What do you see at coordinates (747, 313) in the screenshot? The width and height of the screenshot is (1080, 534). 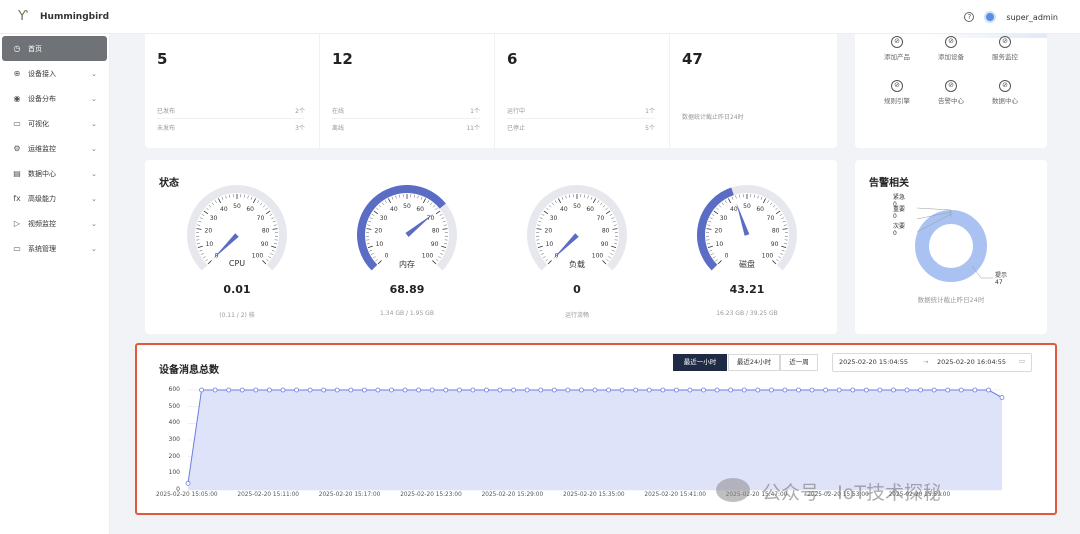 I see `gauge-subtext: 16.23 GB / 39.25 GB` at bounding box center [747, 313].